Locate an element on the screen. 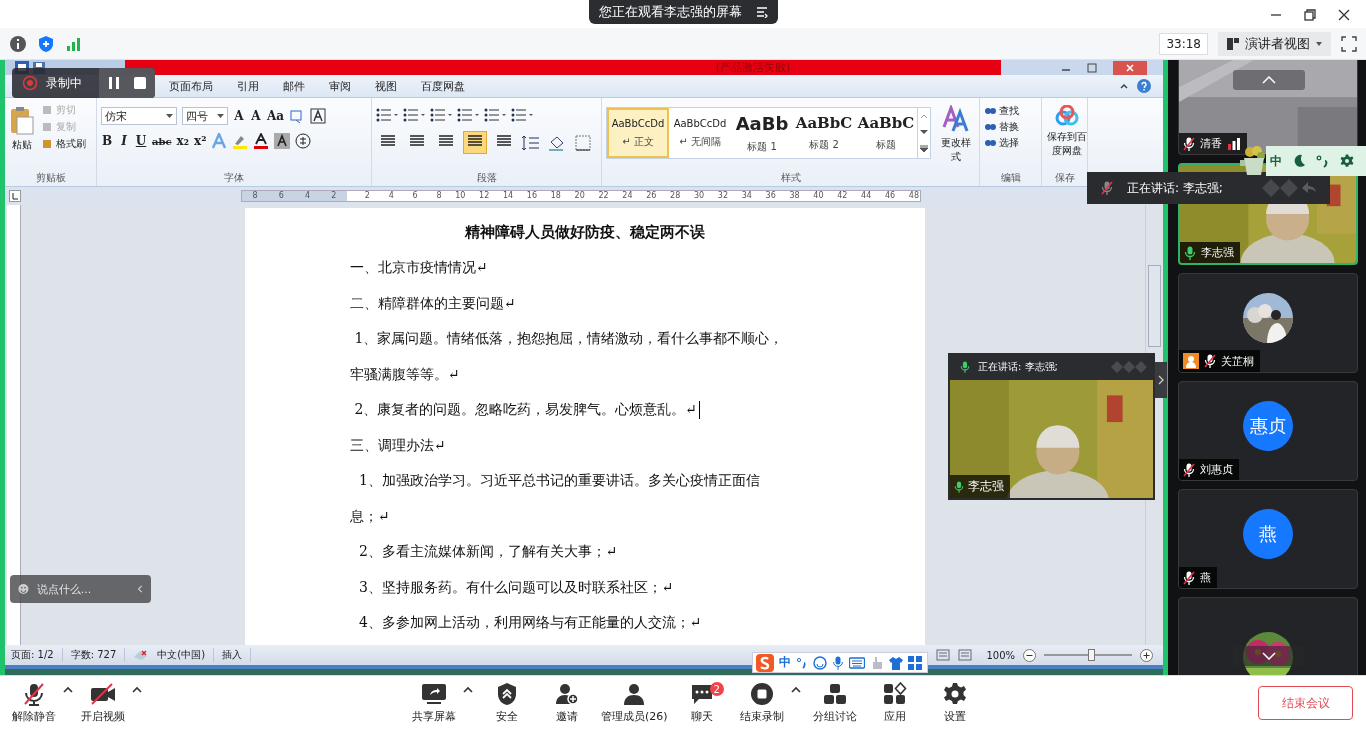 The height and width of the screenshot is (730, 1366). ribbon-tab: 百度网盘 is located at coordinates (443, 86).